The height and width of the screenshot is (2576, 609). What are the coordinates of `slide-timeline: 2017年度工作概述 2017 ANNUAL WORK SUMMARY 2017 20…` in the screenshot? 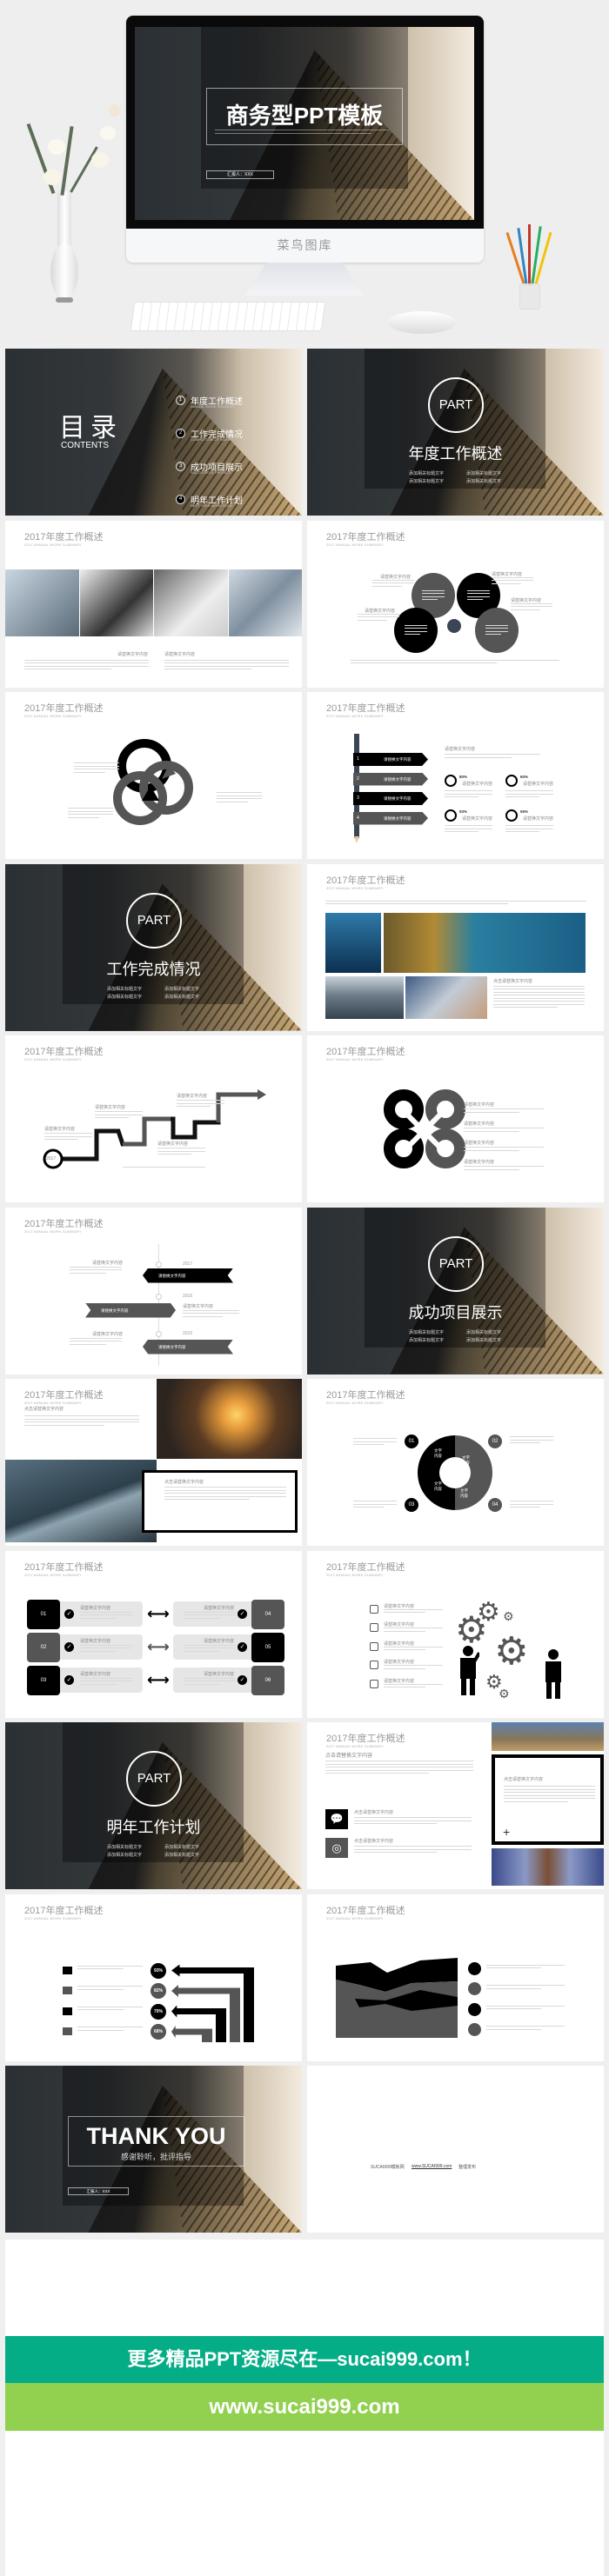 It's located at (153, 1291).